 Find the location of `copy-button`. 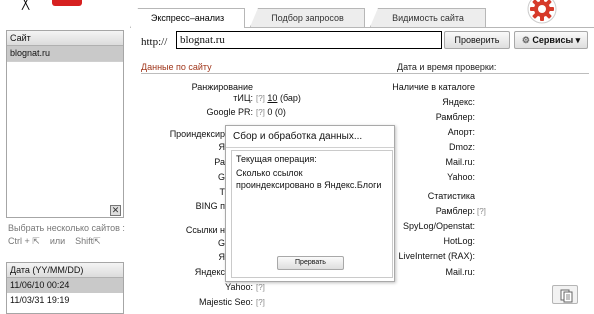

copy-button is located at coordinates (565, 294).